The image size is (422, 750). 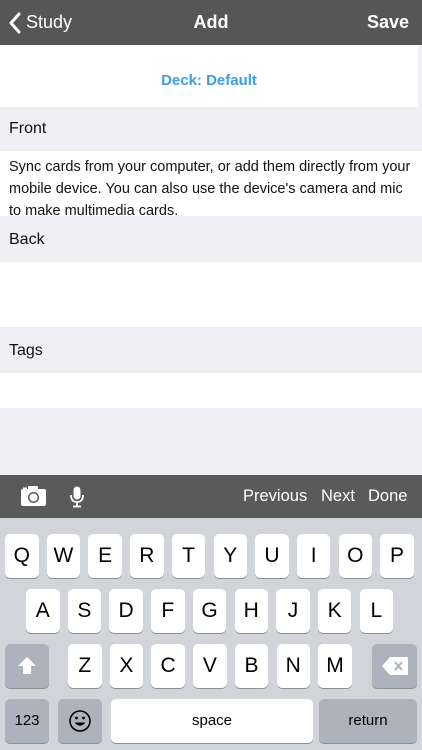 I want to click on previous-button: Previous, so click(x=275, y=496).